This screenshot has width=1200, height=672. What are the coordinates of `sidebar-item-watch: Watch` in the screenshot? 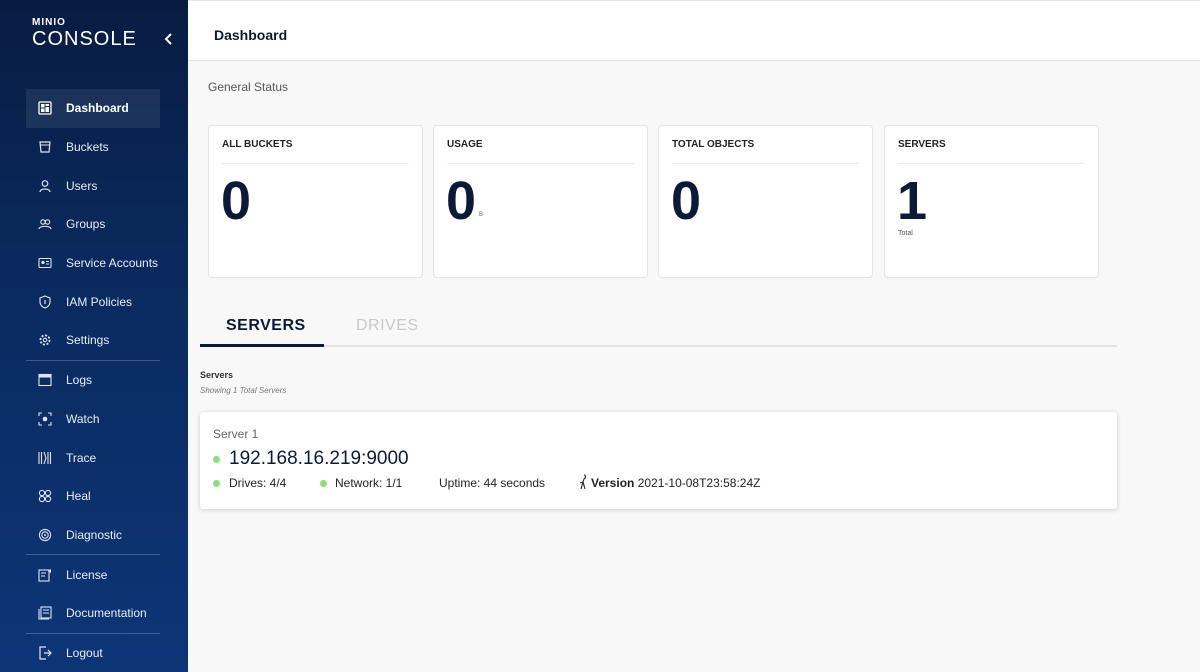 It's located at (93, 419).